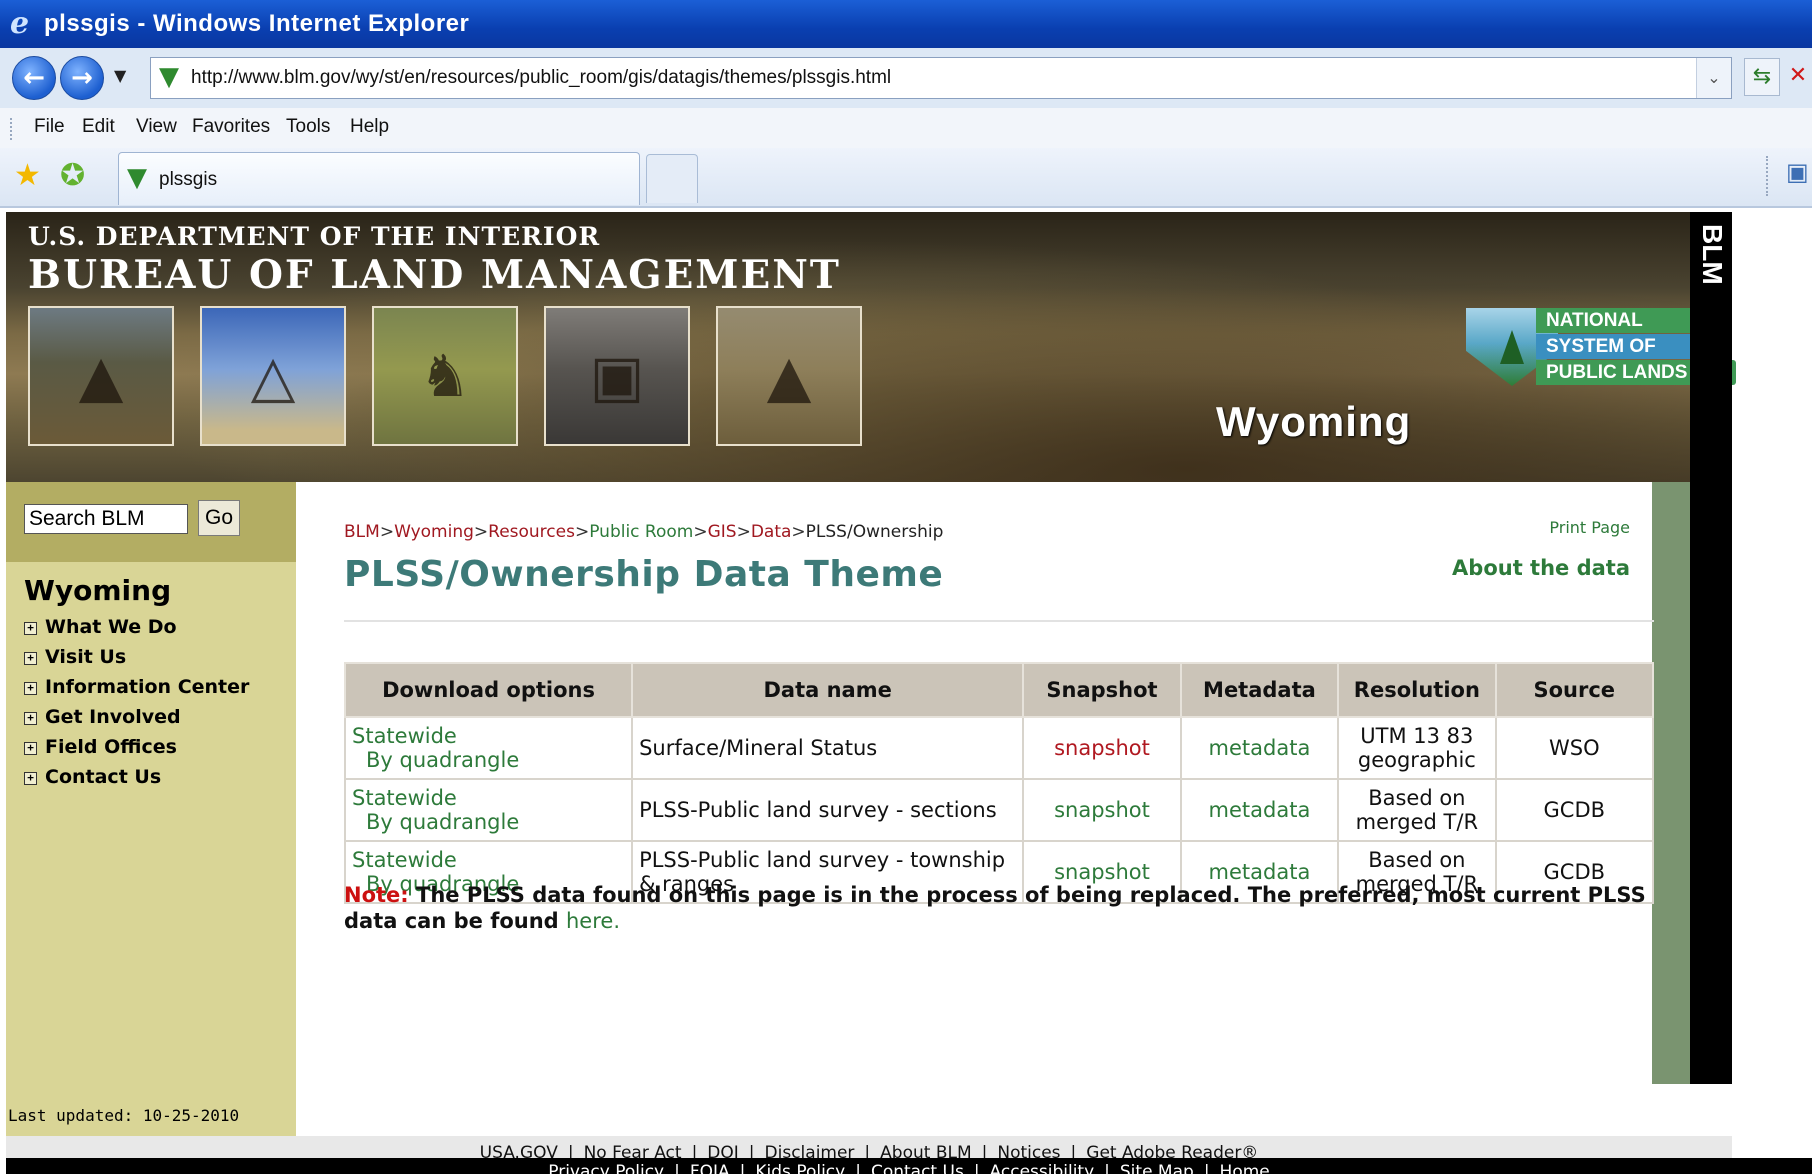 The image size is (1812, 1174). Describe the element at coordinates (362, 532) in the screenshot. I see `breadcrumb-blm: BLM` at that location.